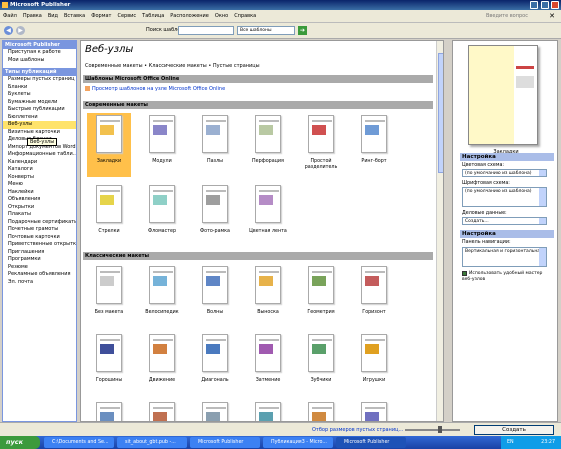 The width and height of the screenshot is (561, 449). I want to click on menu-tools: Сервис, so click(126, 16).